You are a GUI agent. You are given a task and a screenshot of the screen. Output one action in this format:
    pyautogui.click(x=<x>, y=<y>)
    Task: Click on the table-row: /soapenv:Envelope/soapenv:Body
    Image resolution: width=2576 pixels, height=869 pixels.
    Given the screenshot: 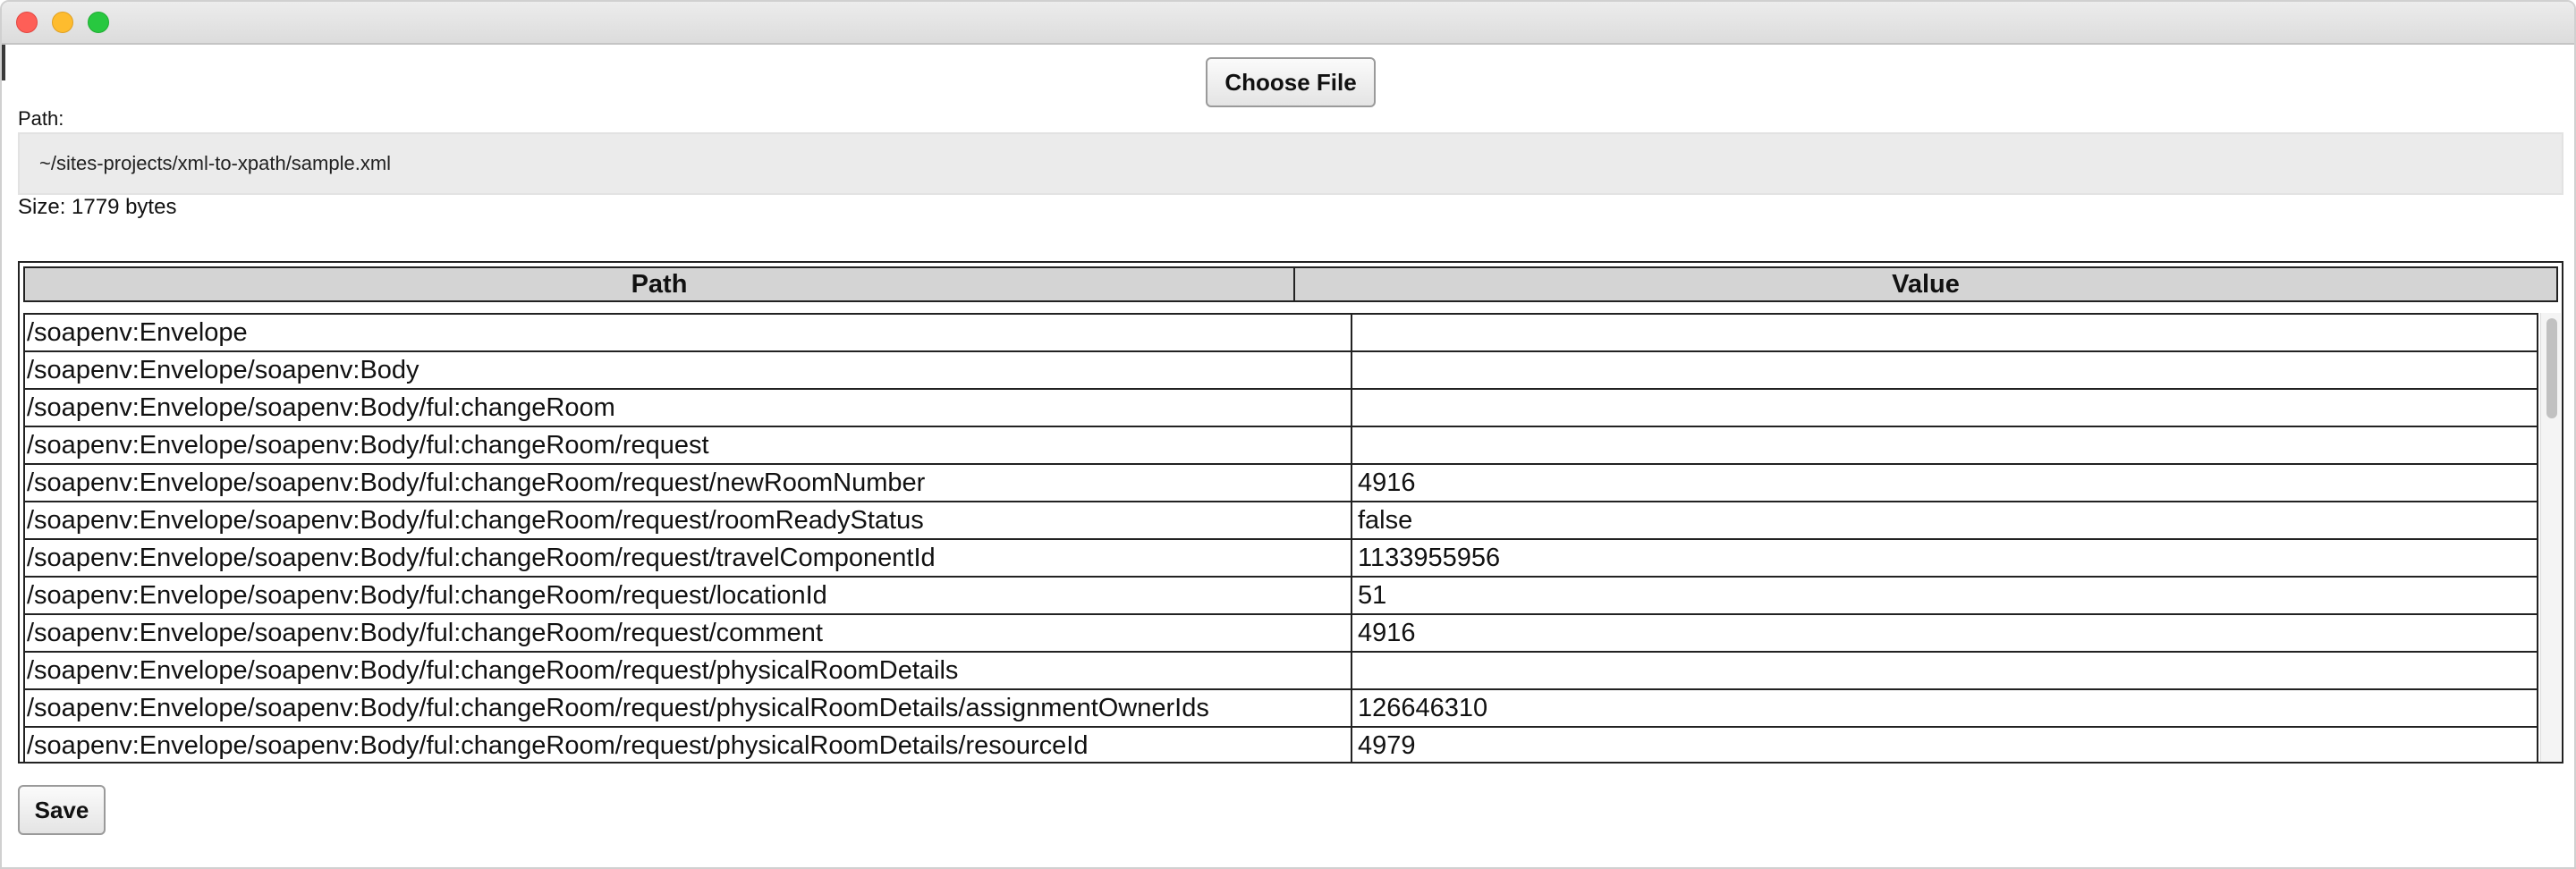 What is the action you would take?
    pyautogui.click(x=1281, y=371)
    